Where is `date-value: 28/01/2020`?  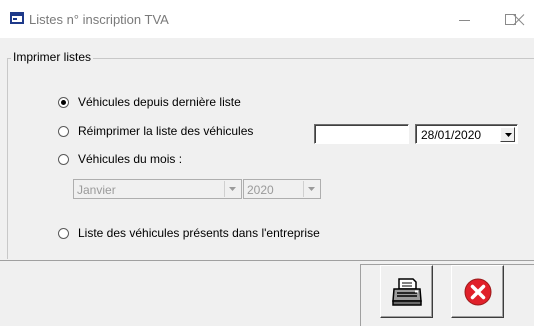
date-value: 28/01/2020 is located at coordinates (451, 135).